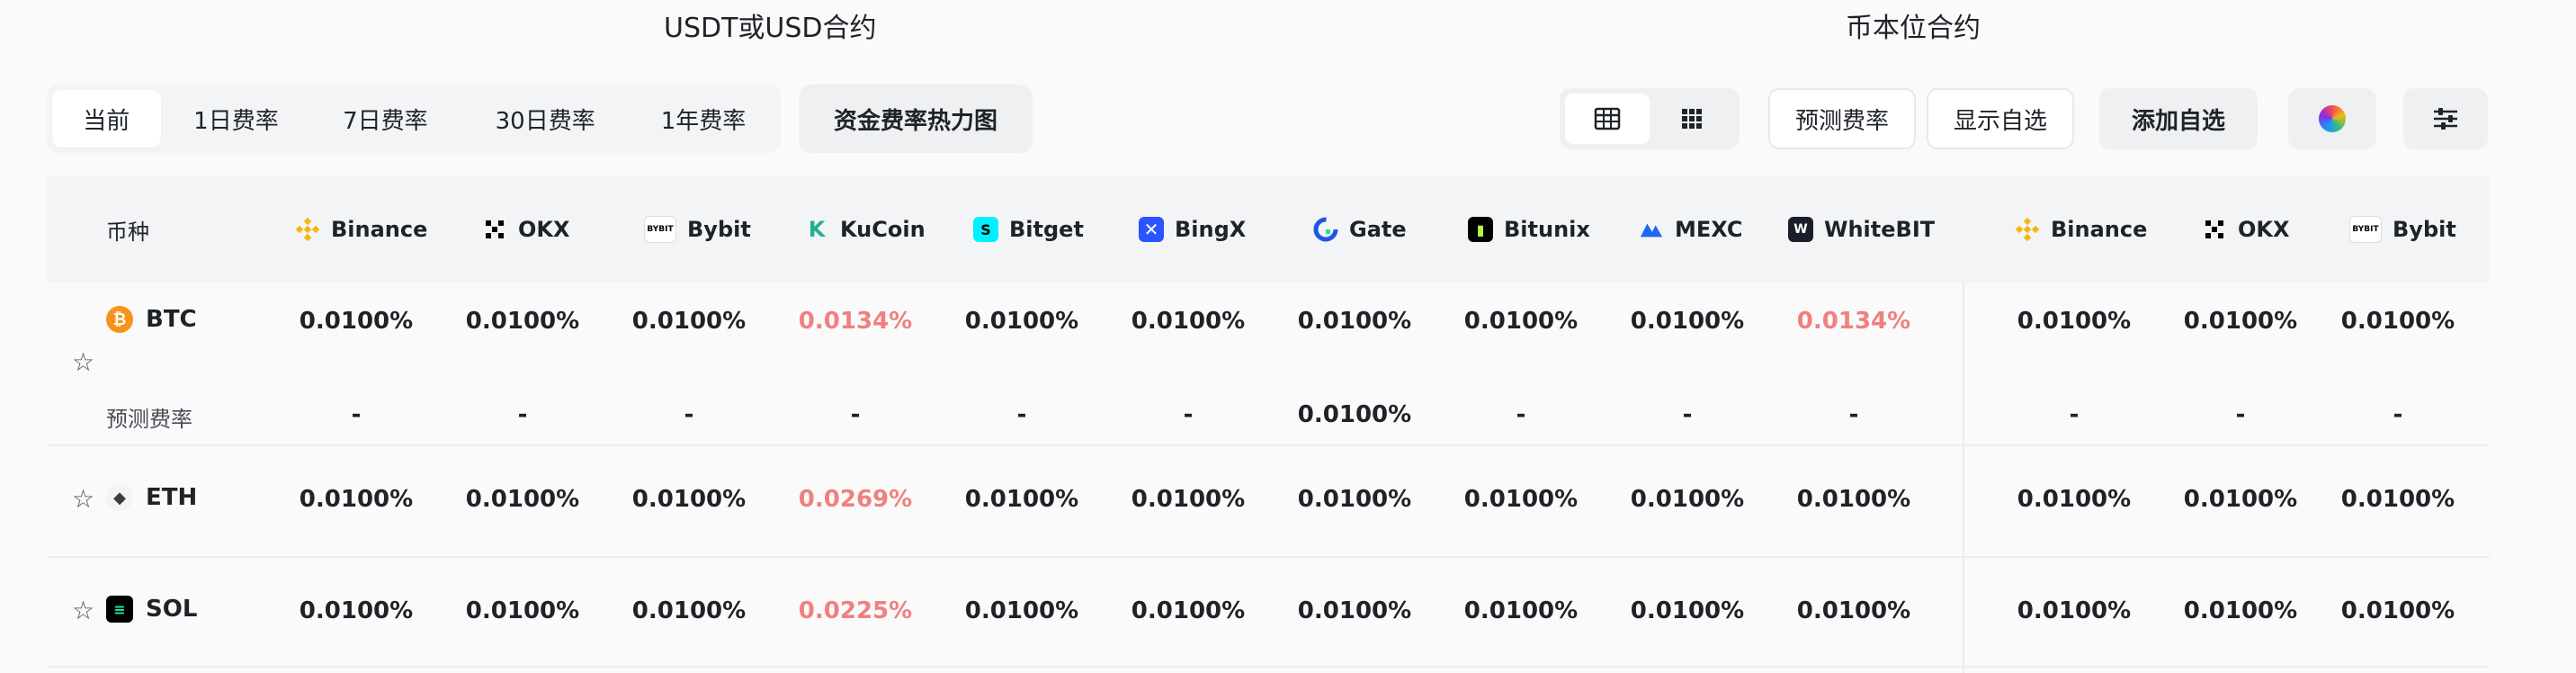 This screenshot has height=673, width=2576. I want to click on coin-symbol: ≡ SOL, so click(151, 609).